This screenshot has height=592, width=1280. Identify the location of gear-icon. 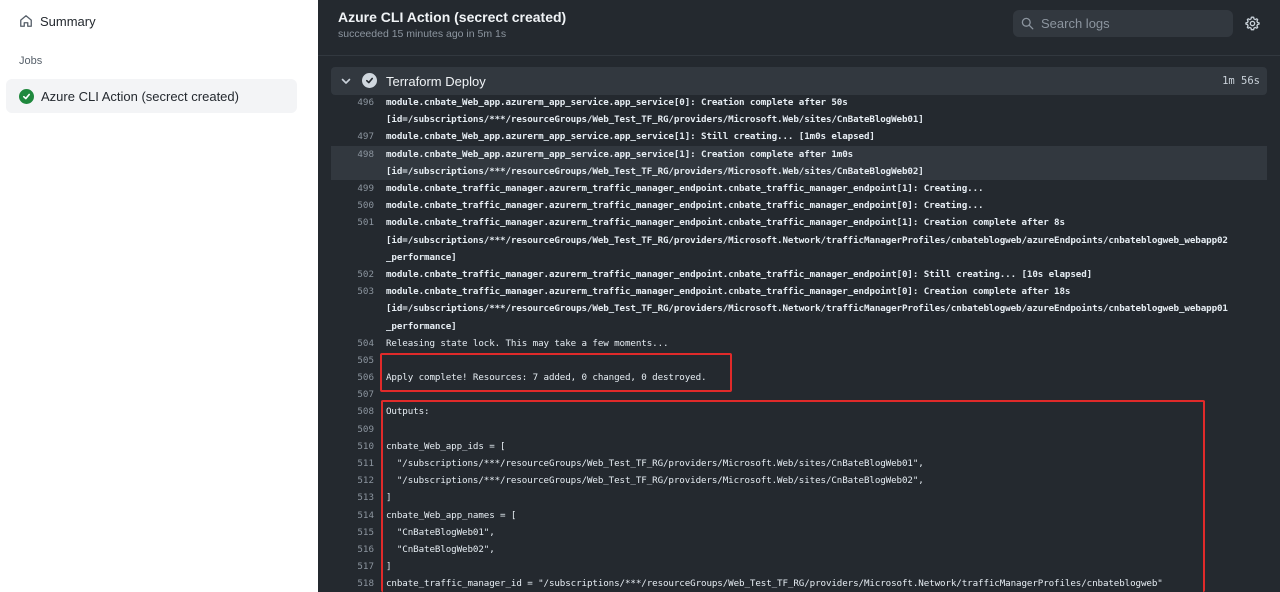
(1252, 23).